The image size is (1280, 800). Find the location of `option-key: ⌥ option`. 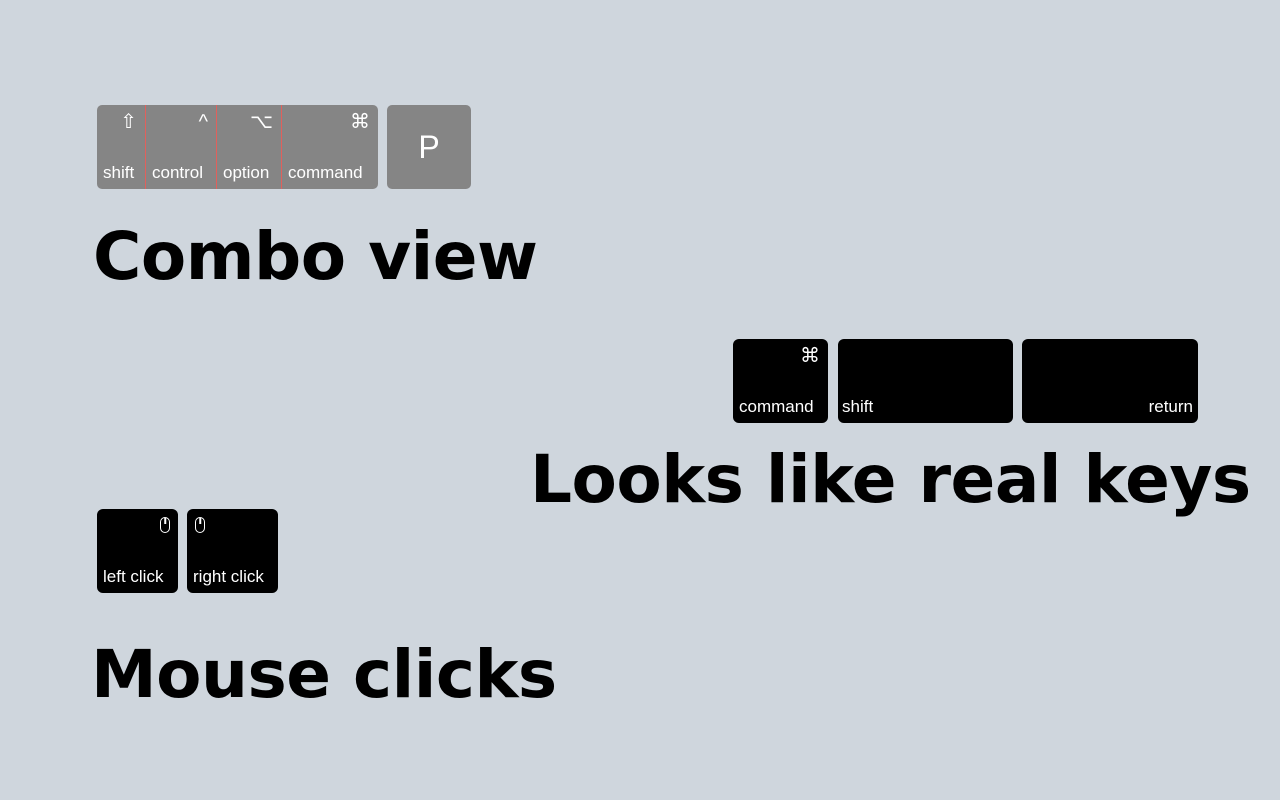

option-key: ⌥ option is located at coordinates (248, 147).